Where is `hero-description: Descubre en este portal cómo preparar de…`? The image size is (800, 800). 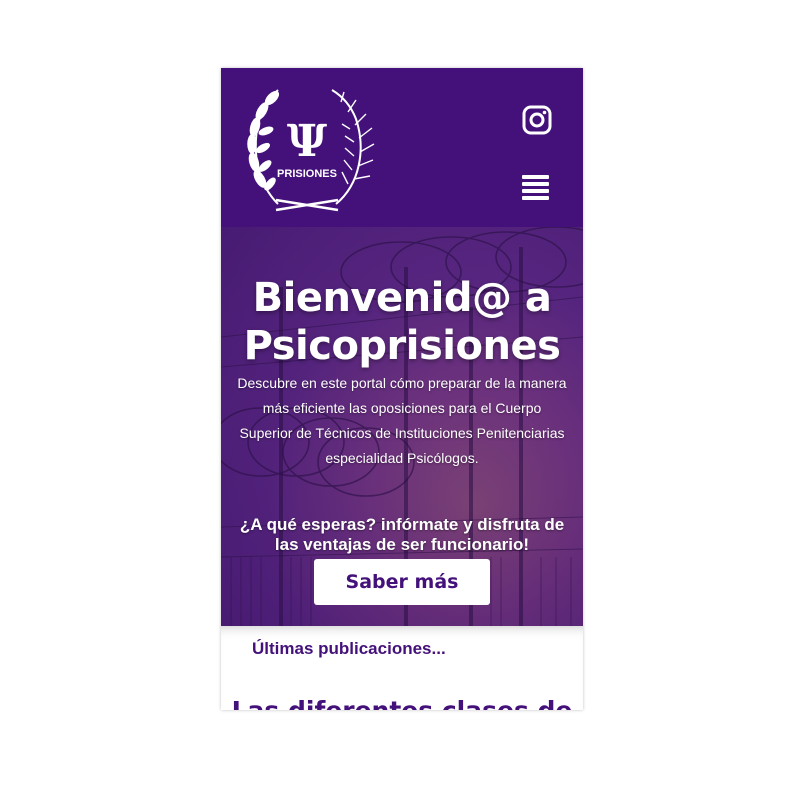
hero-description: Descubre en este portal cómo preparar de… is located at coordinates (402, 420).